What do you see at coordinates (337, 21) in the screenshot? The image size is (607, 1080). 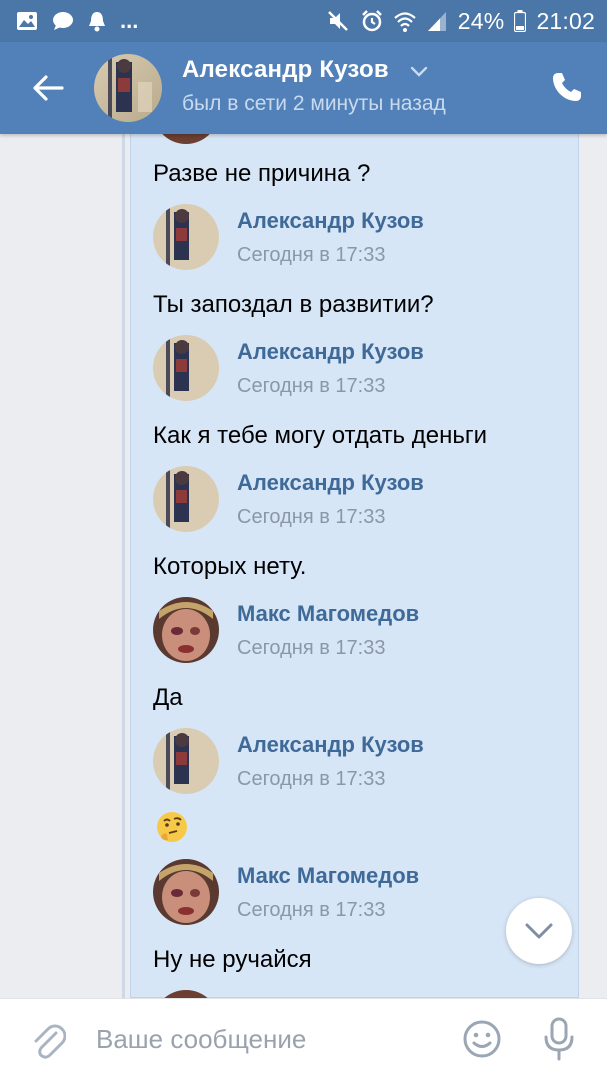 I see `mute-icon` at bounding box center [337, 21].